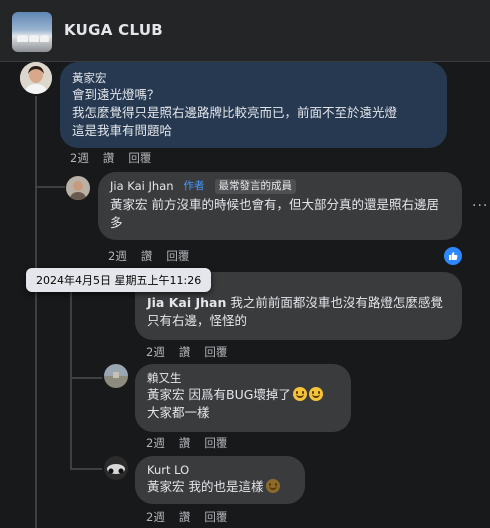 Image resolution: width=490 pixels, height=528 pixels. I want to click on group-name: KUGA CLUB, so click(113, 30).